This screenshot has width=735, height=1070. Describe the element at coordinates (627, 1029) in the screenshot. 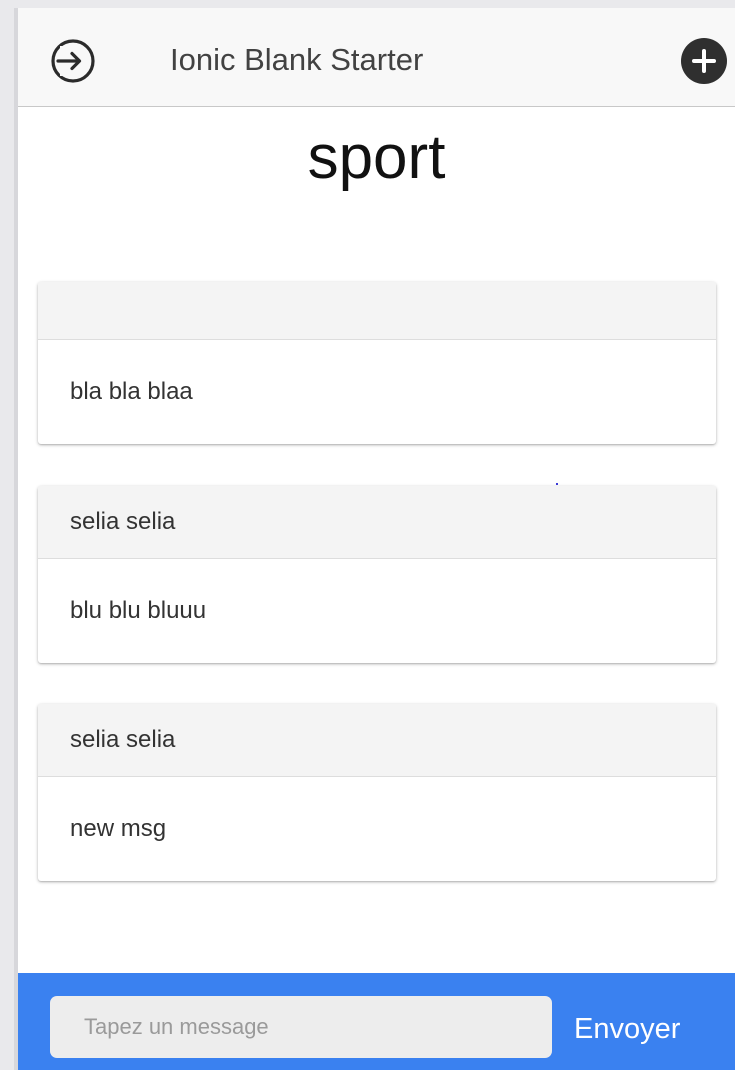

I see `send-button: Envoyer` at that location.